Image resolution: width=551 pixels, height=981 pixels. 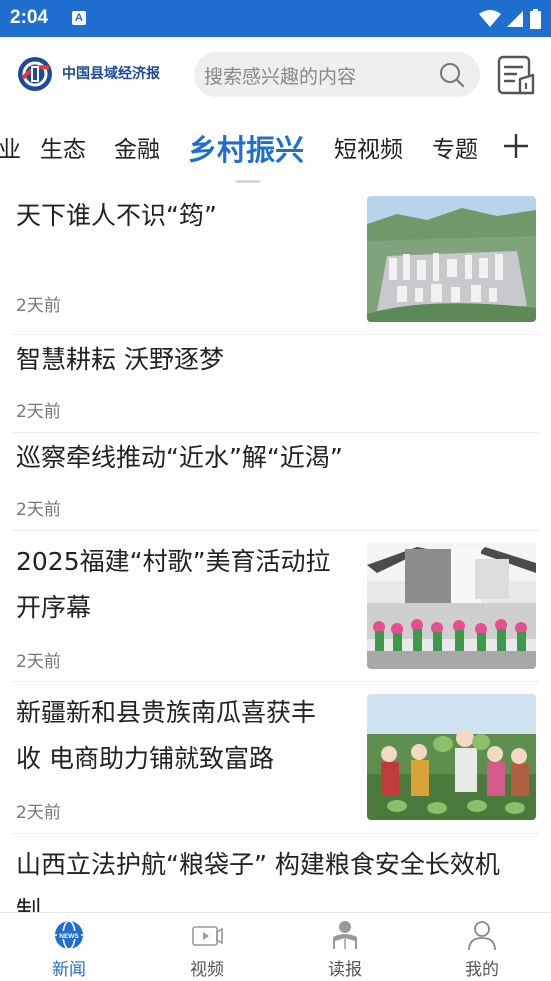 What do you see at coordinates (275, 481) in the screenshot?
I see `news-item: 巡察牵线推动“近水”解“近渴” 2天前` at bounding box center [275, 481].